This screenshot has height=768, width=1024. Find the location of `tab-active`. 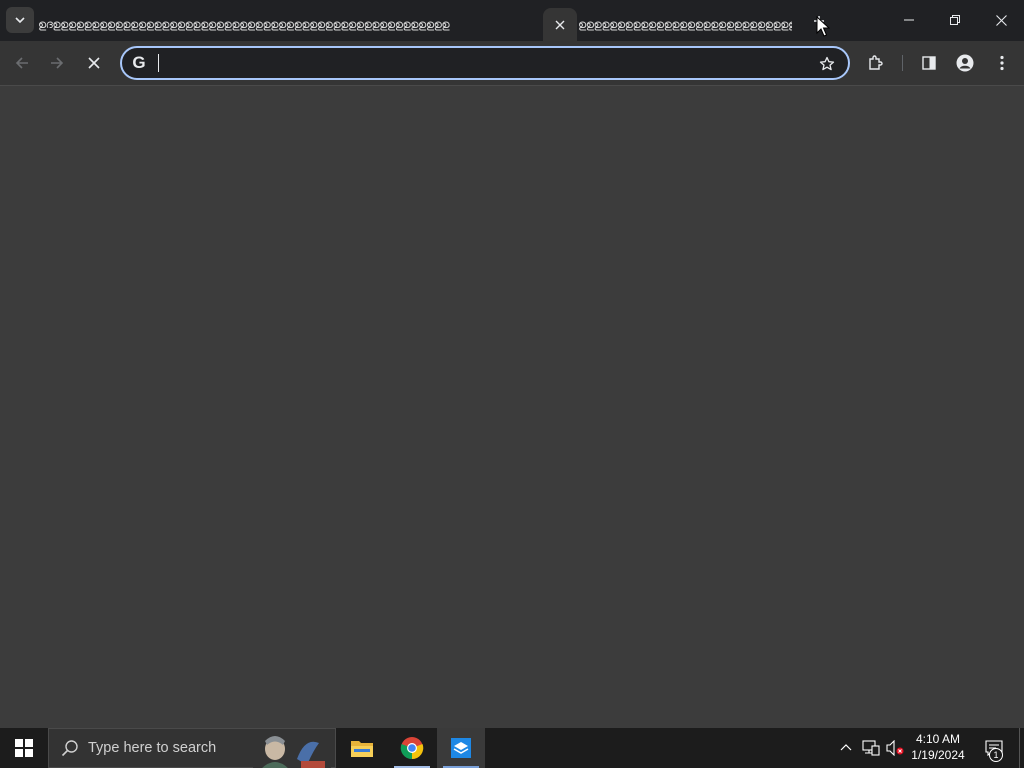

tab-active is located at coordinates (560, 24).